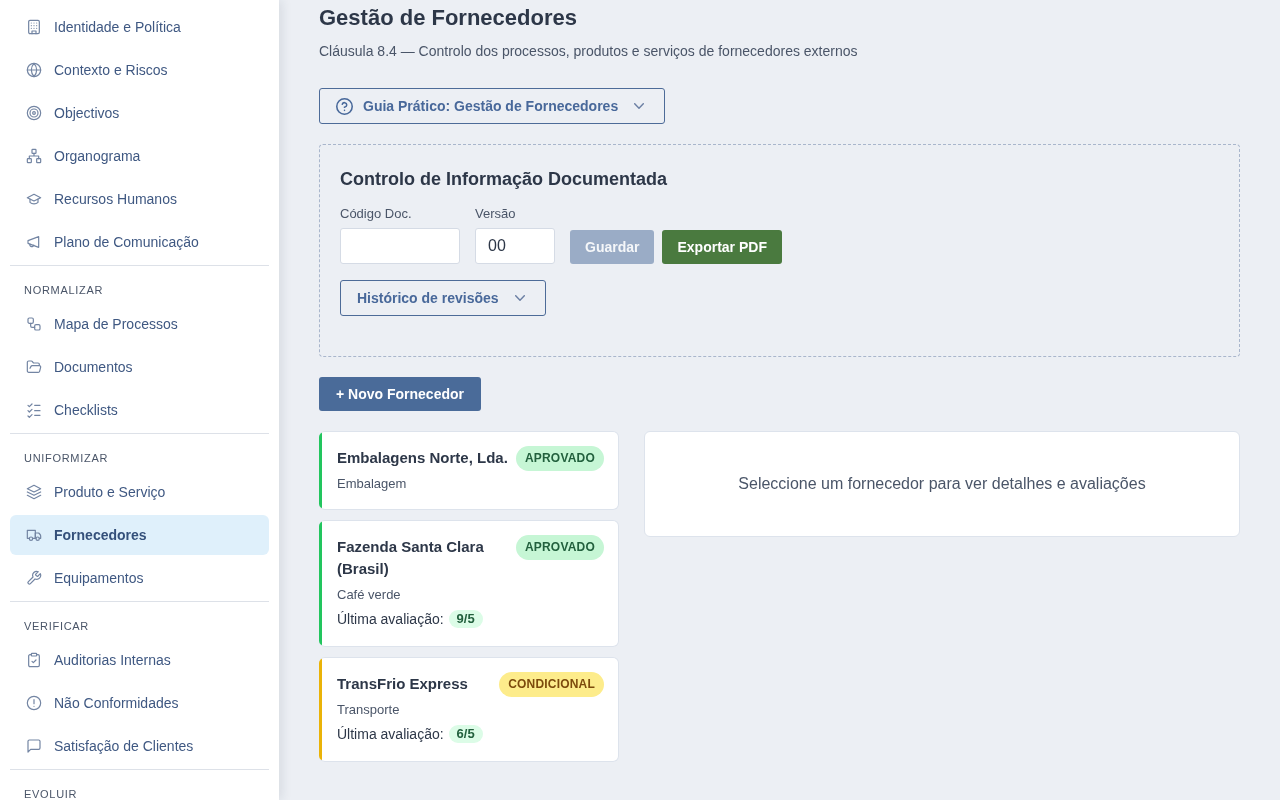 The height and width of the screenshot is (800, 1280). Describe the element at coordinates (139, 324) in the screenshot. I see `sidebar-item: Mapa de Processos` at that location.